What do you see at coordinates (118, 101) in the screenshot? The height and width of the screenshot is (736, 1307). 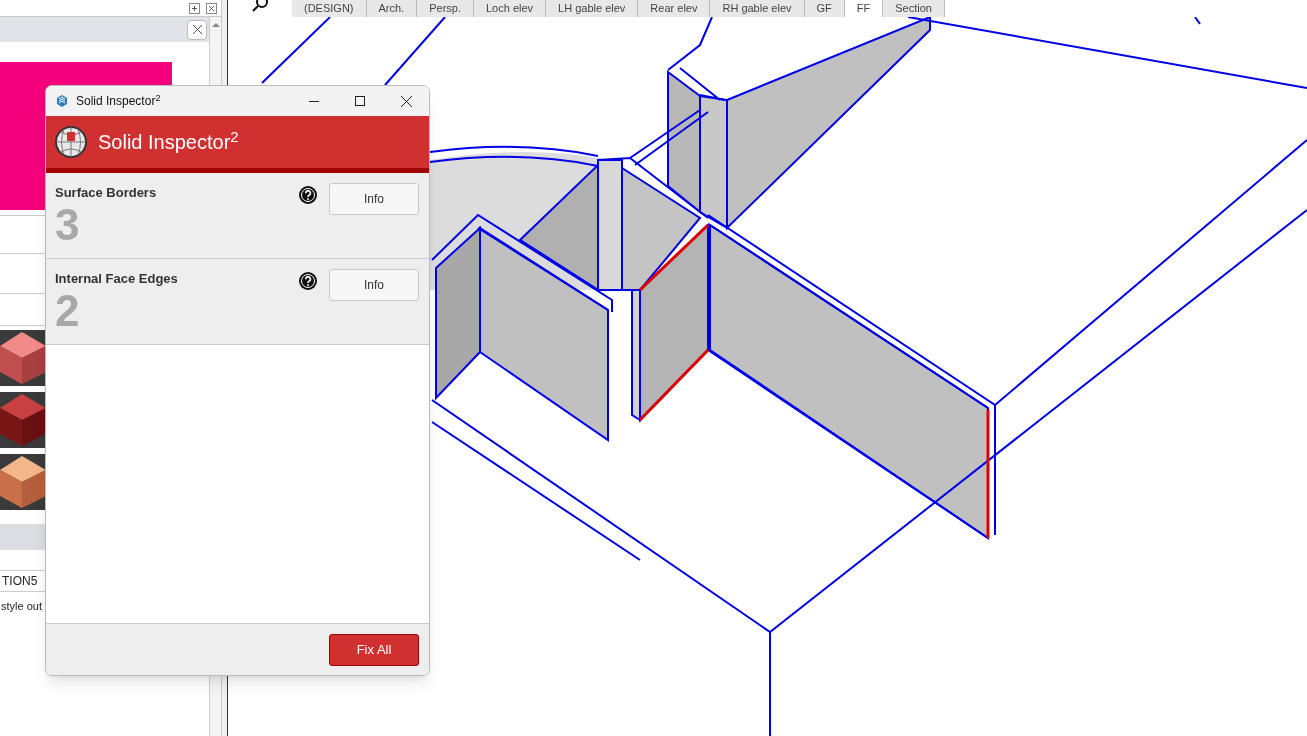 I see `window-title: Solid Inspector$^{2}$` at bounding box center [118, 101].